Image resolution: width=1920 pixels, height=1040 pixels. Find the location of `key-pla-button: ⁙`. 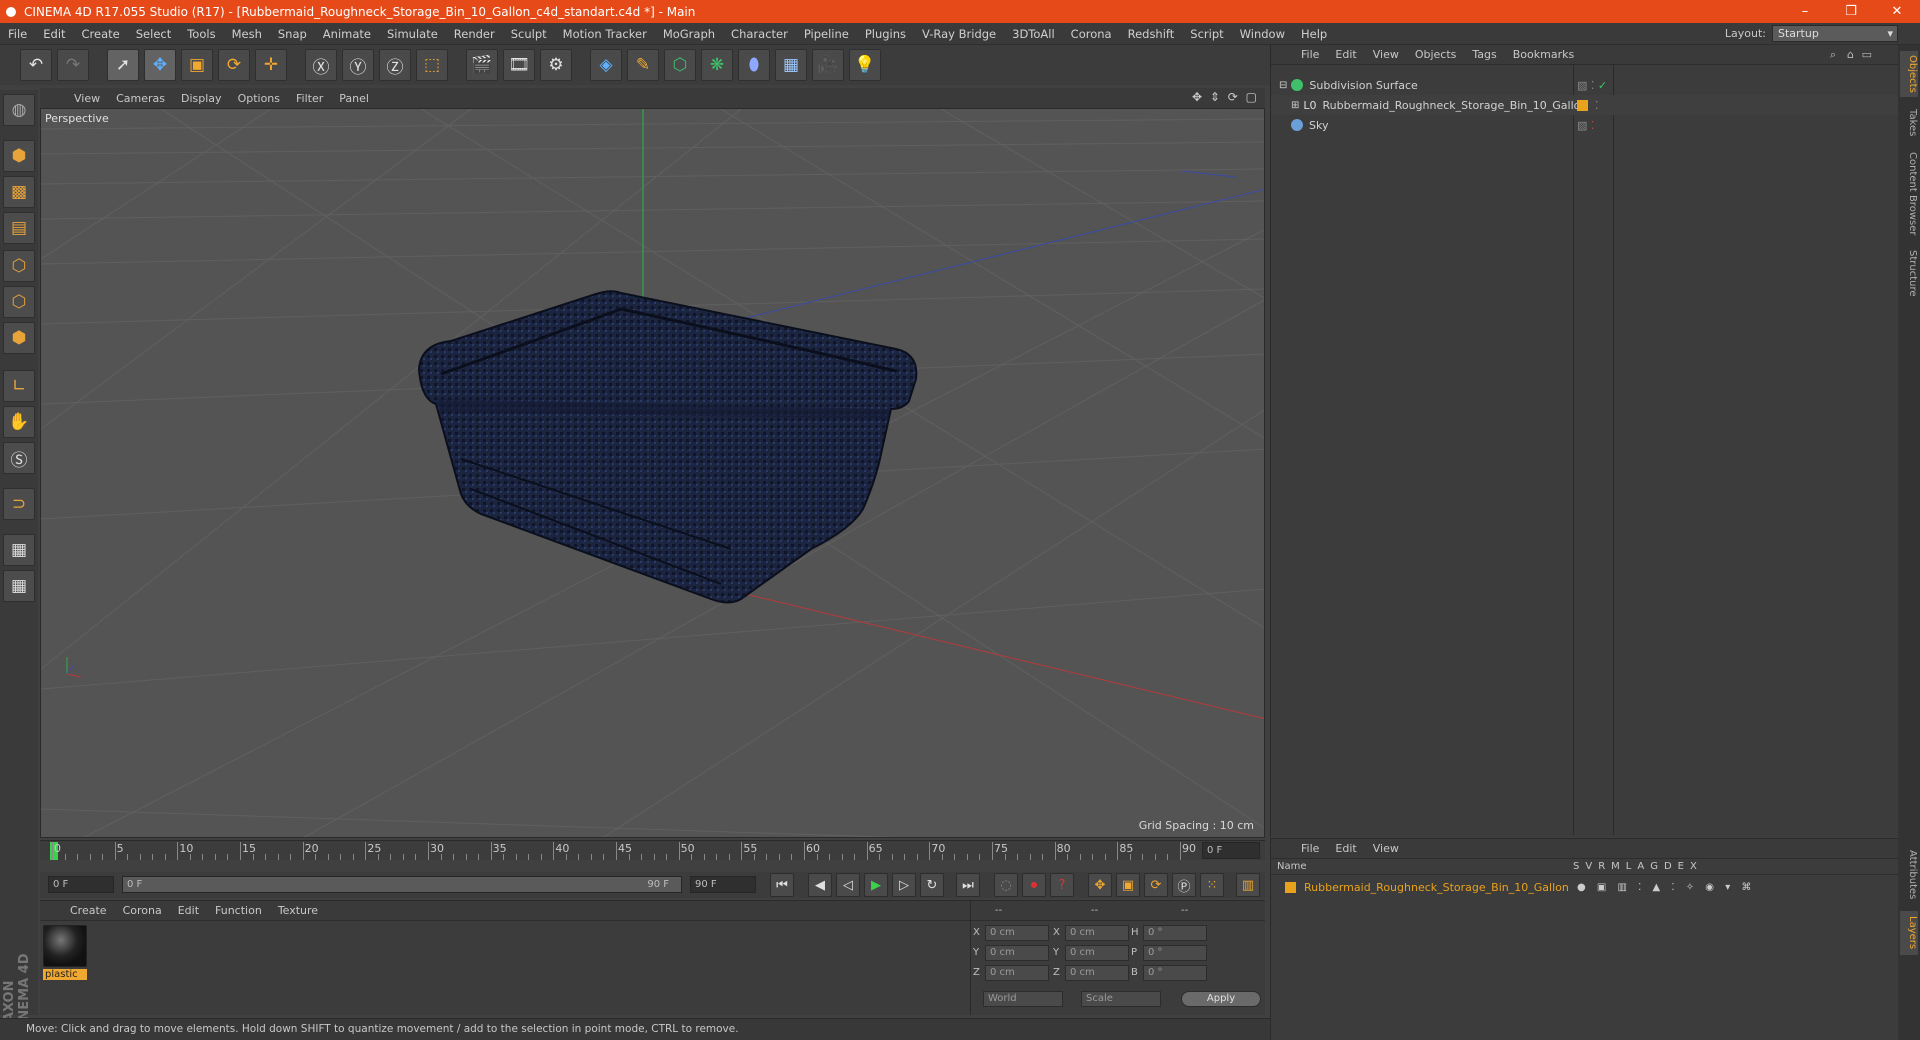

key-pla-button: ⁙ is located at coordinates (1212, 885).